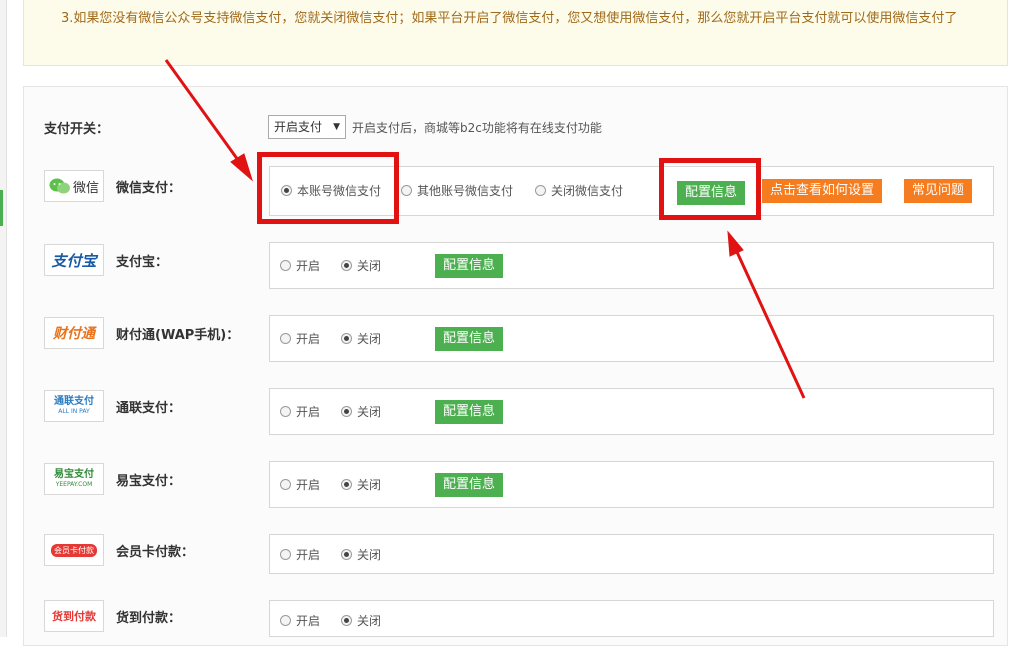 The width and height of the screenshot is (1010, 646). I want to click on payment-switch-hint: 开启支付后，商城等b2c功能将有在线支付功能, so click(477, 128).